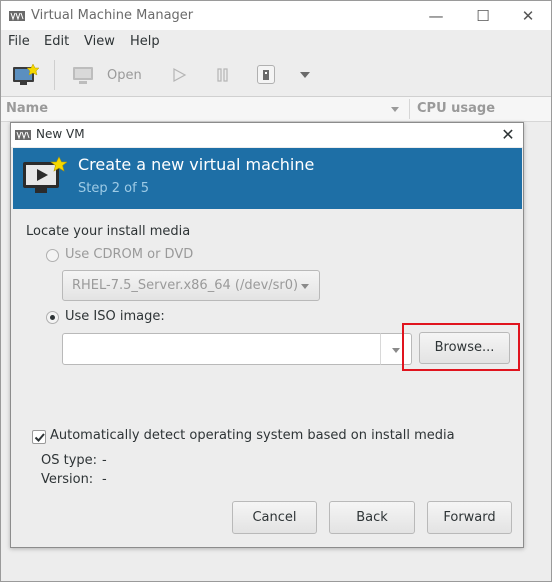 Image resolution: width=552 pixels, height=582 pixels. Describe the element at coordinates (469, 517) in the screenshot. I see `forward-button: Forward` at that location.